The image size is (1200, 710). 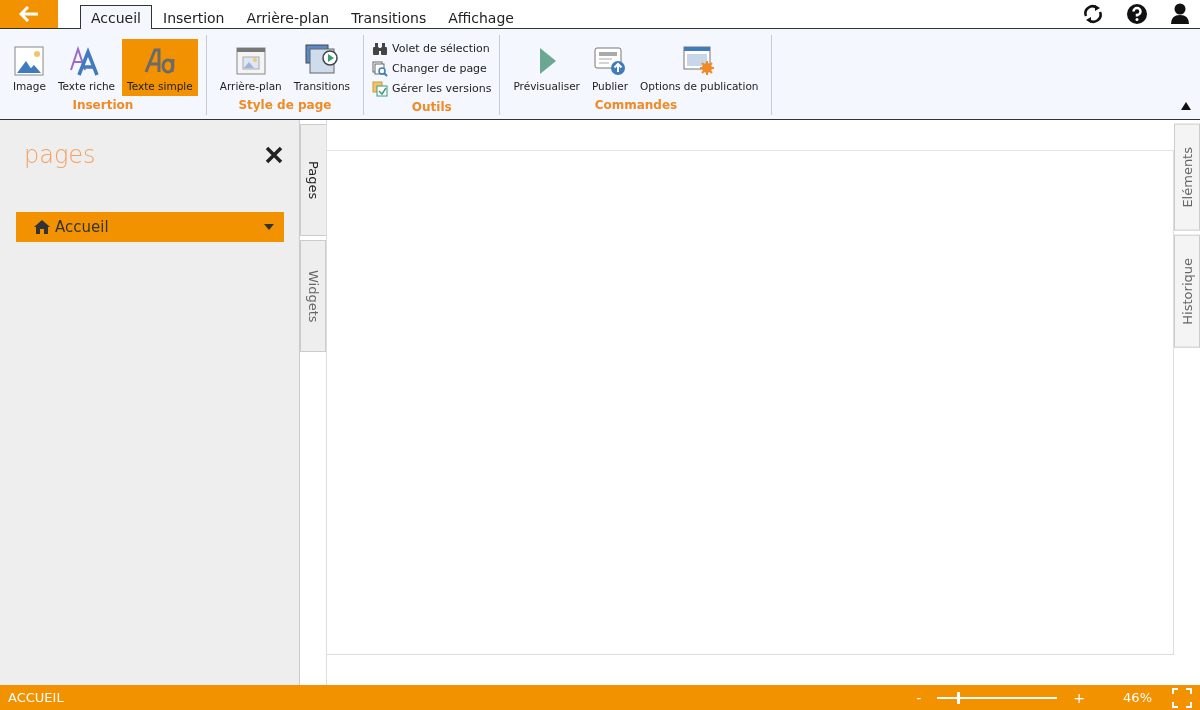 What do you see at coordinates (116, 17) in the screenshot?
I see `menu-tab: Accueil` at bounding box center [116, 17].